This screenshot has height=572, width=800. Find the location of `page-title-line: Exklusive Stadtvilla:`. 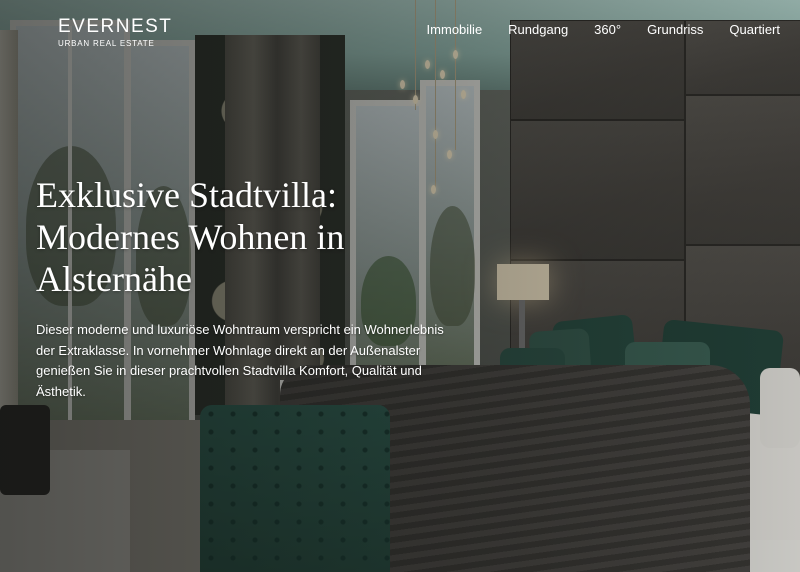

page-title-line: Exklusive Stadtvilla: is located at coordinates (186, 195).